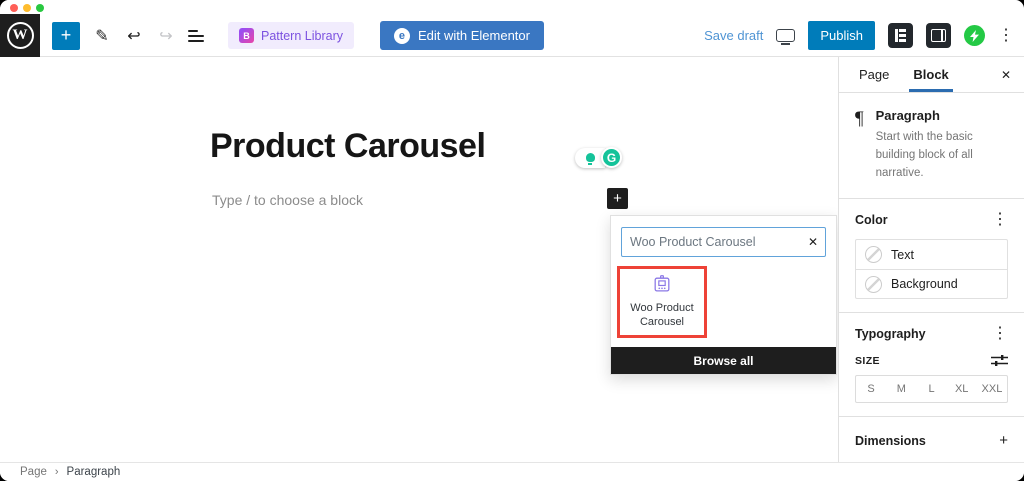 This screenshot has width=1024, height=481. What do you see at coordinates (931, 441) in the screenshot?
I see `dimensions-panel: Dimensions +` at bounding box center [931, 441].